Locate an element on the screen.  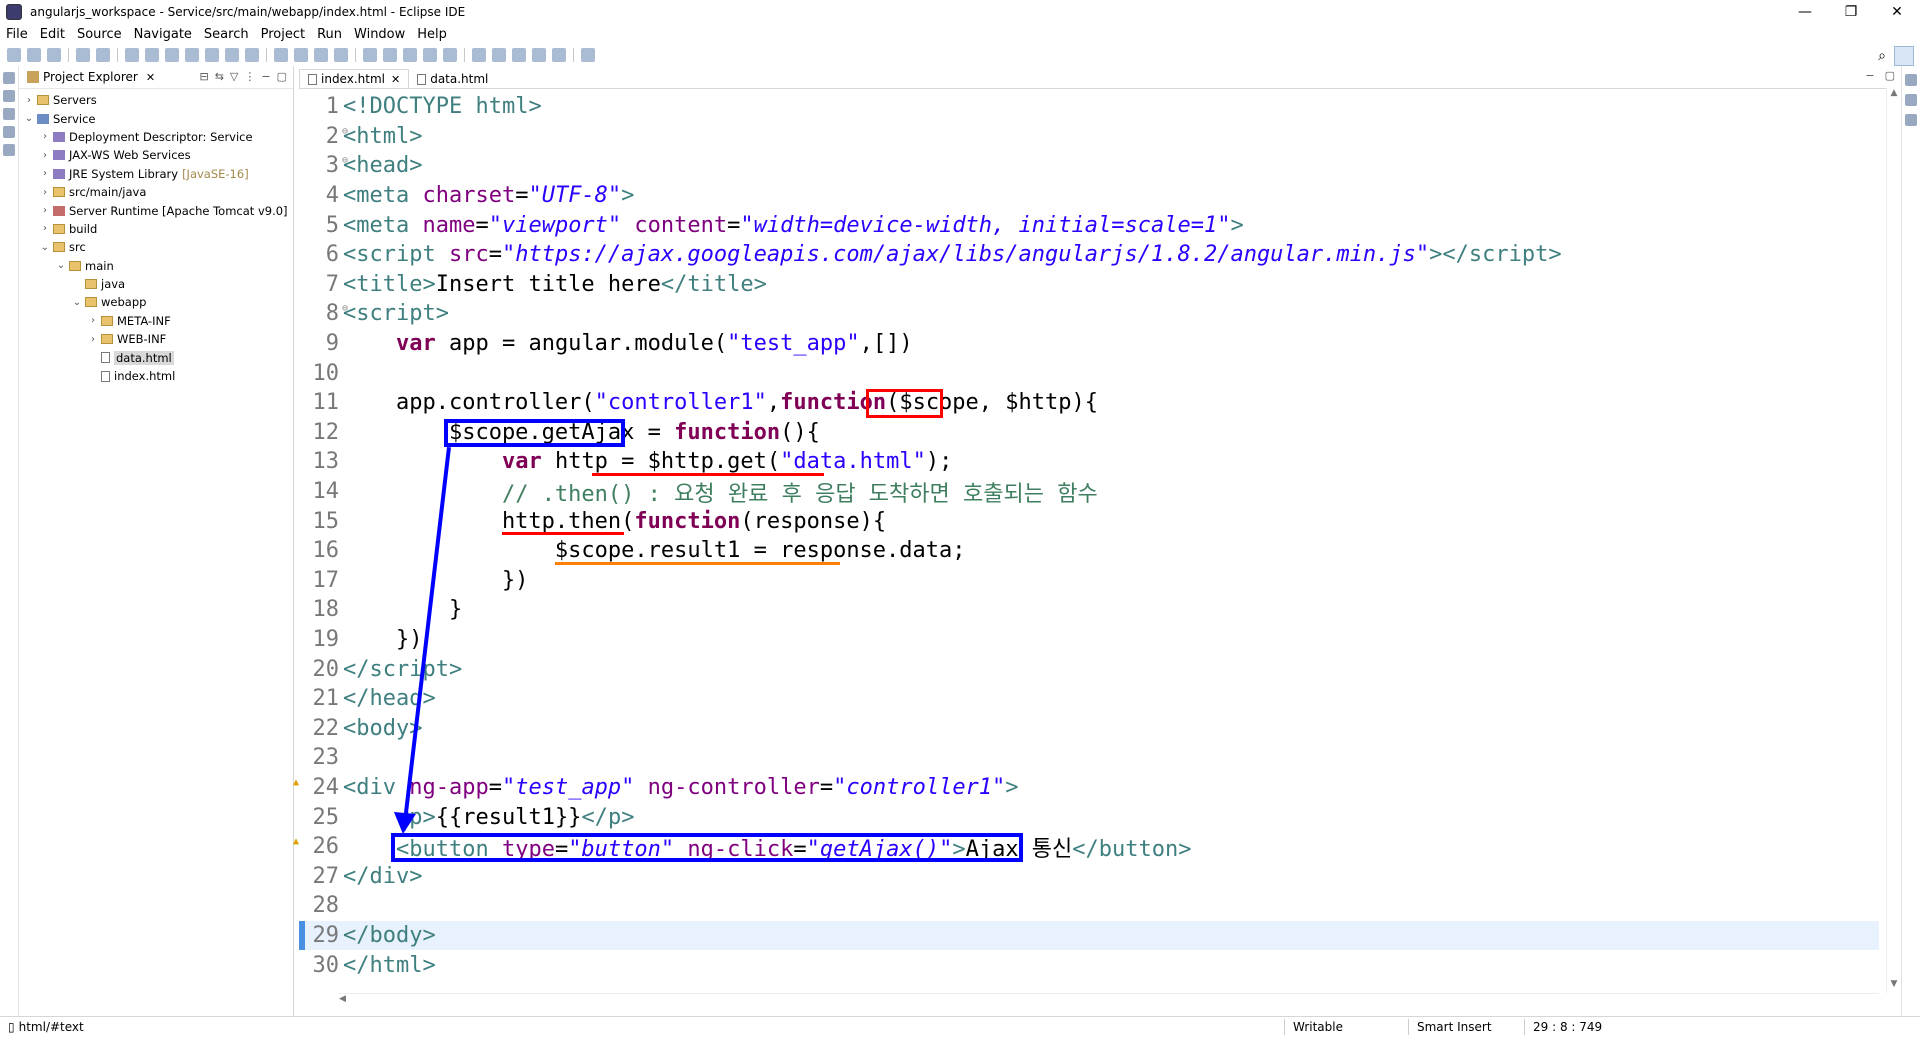
perspective-icon is located at coordinates (1904, 56).